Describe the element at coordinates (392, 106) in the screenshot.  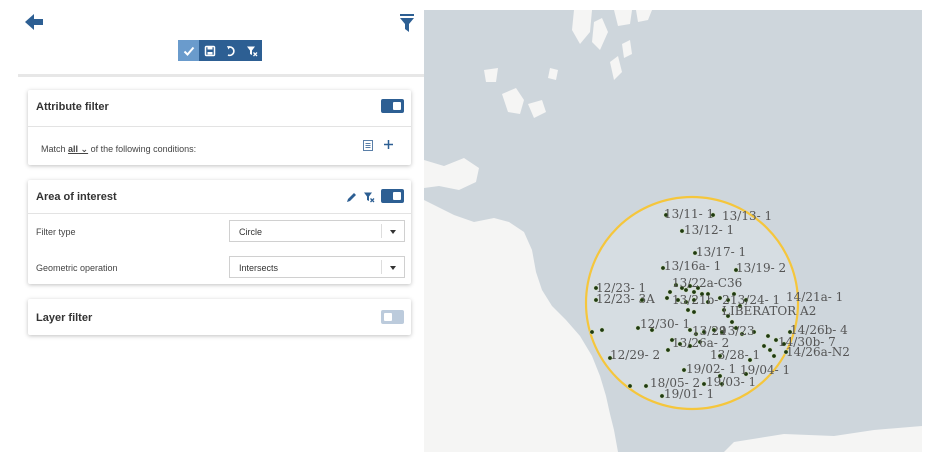
I see `attribute-filter-toggle` at that location.